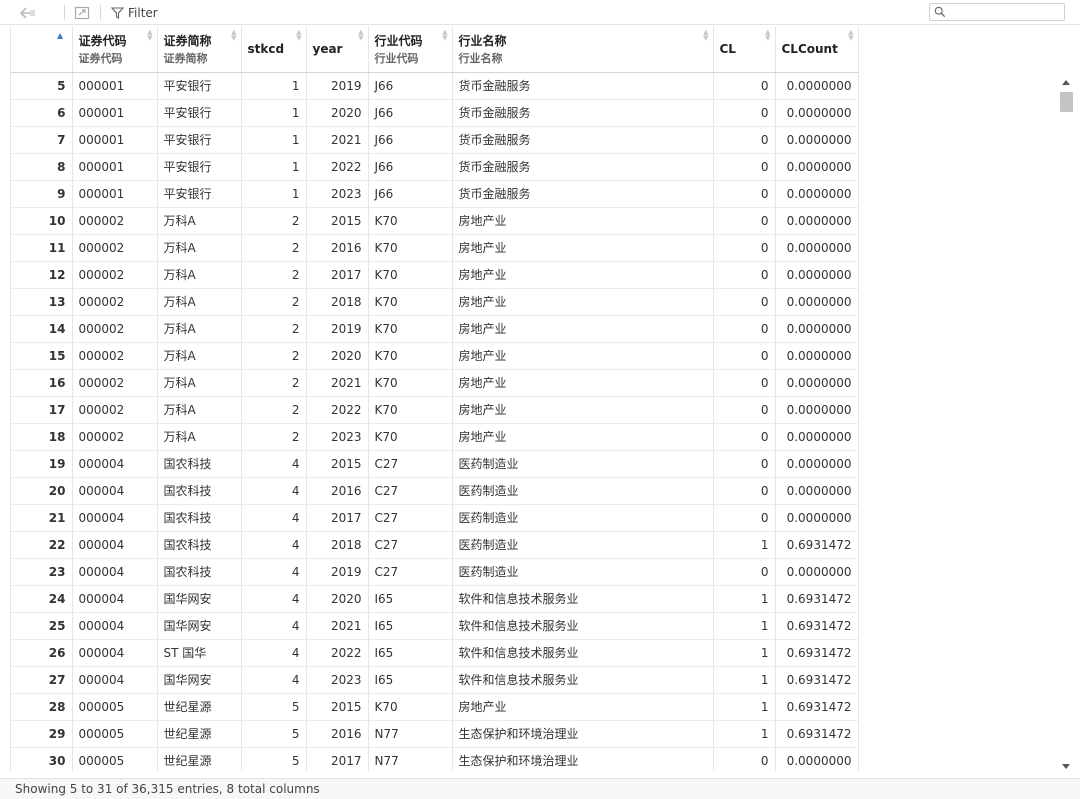 The height and width of the screenshot is (799, 1080). Describe the element at coordinates (435, 113) in the screenshot. I see `table-row: 6 000001 平安银行 1 2020 J66 货币金融服务 0 0.0000000` at that location.